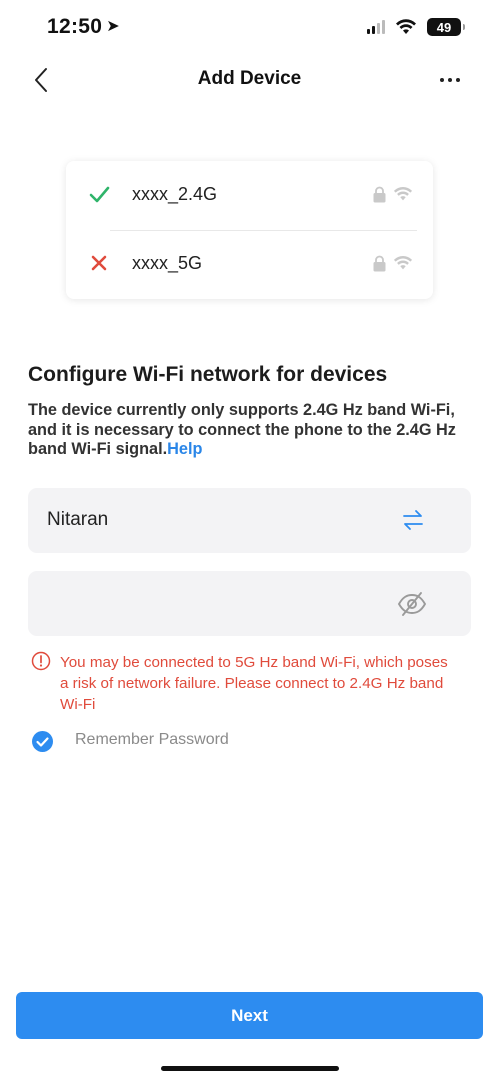  I want to click on warning-icon, so click(41, 661).